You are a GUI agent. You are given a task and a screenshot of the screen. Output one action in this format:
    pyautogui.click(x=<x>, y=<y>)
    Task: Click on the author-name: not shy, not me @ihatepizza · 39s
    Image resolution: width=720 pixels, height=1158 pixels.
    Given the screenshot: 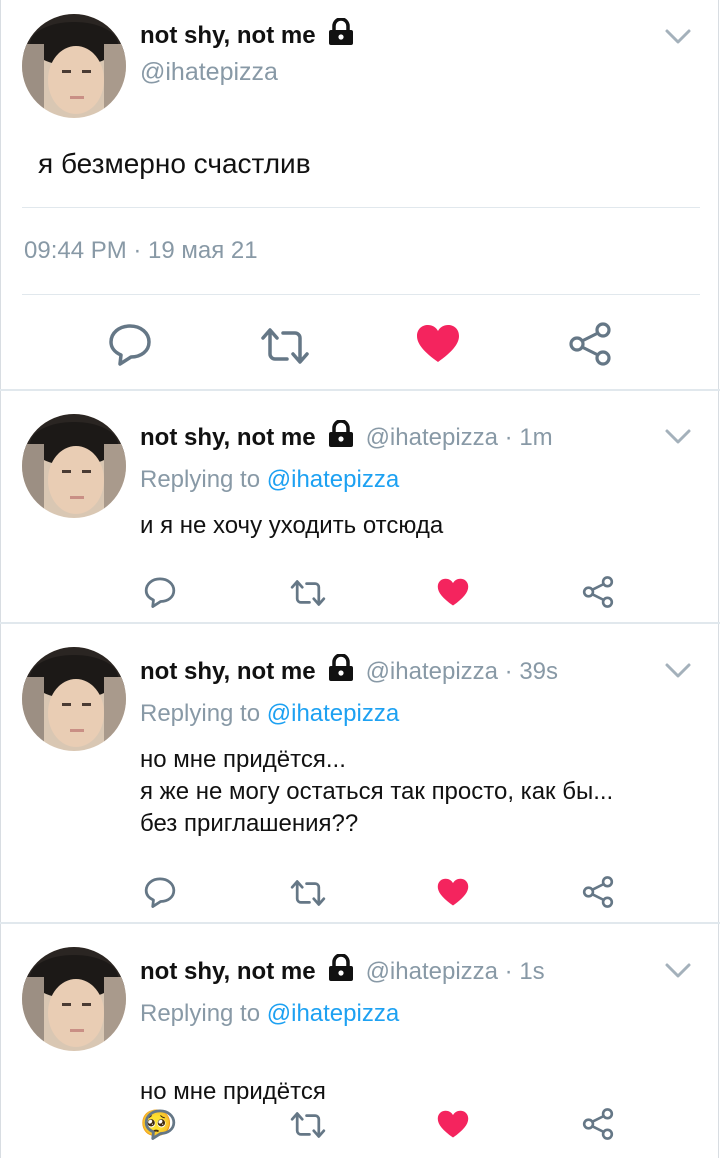 What is the action you would take?
    pyautogui.click(x=349, y=671)
    